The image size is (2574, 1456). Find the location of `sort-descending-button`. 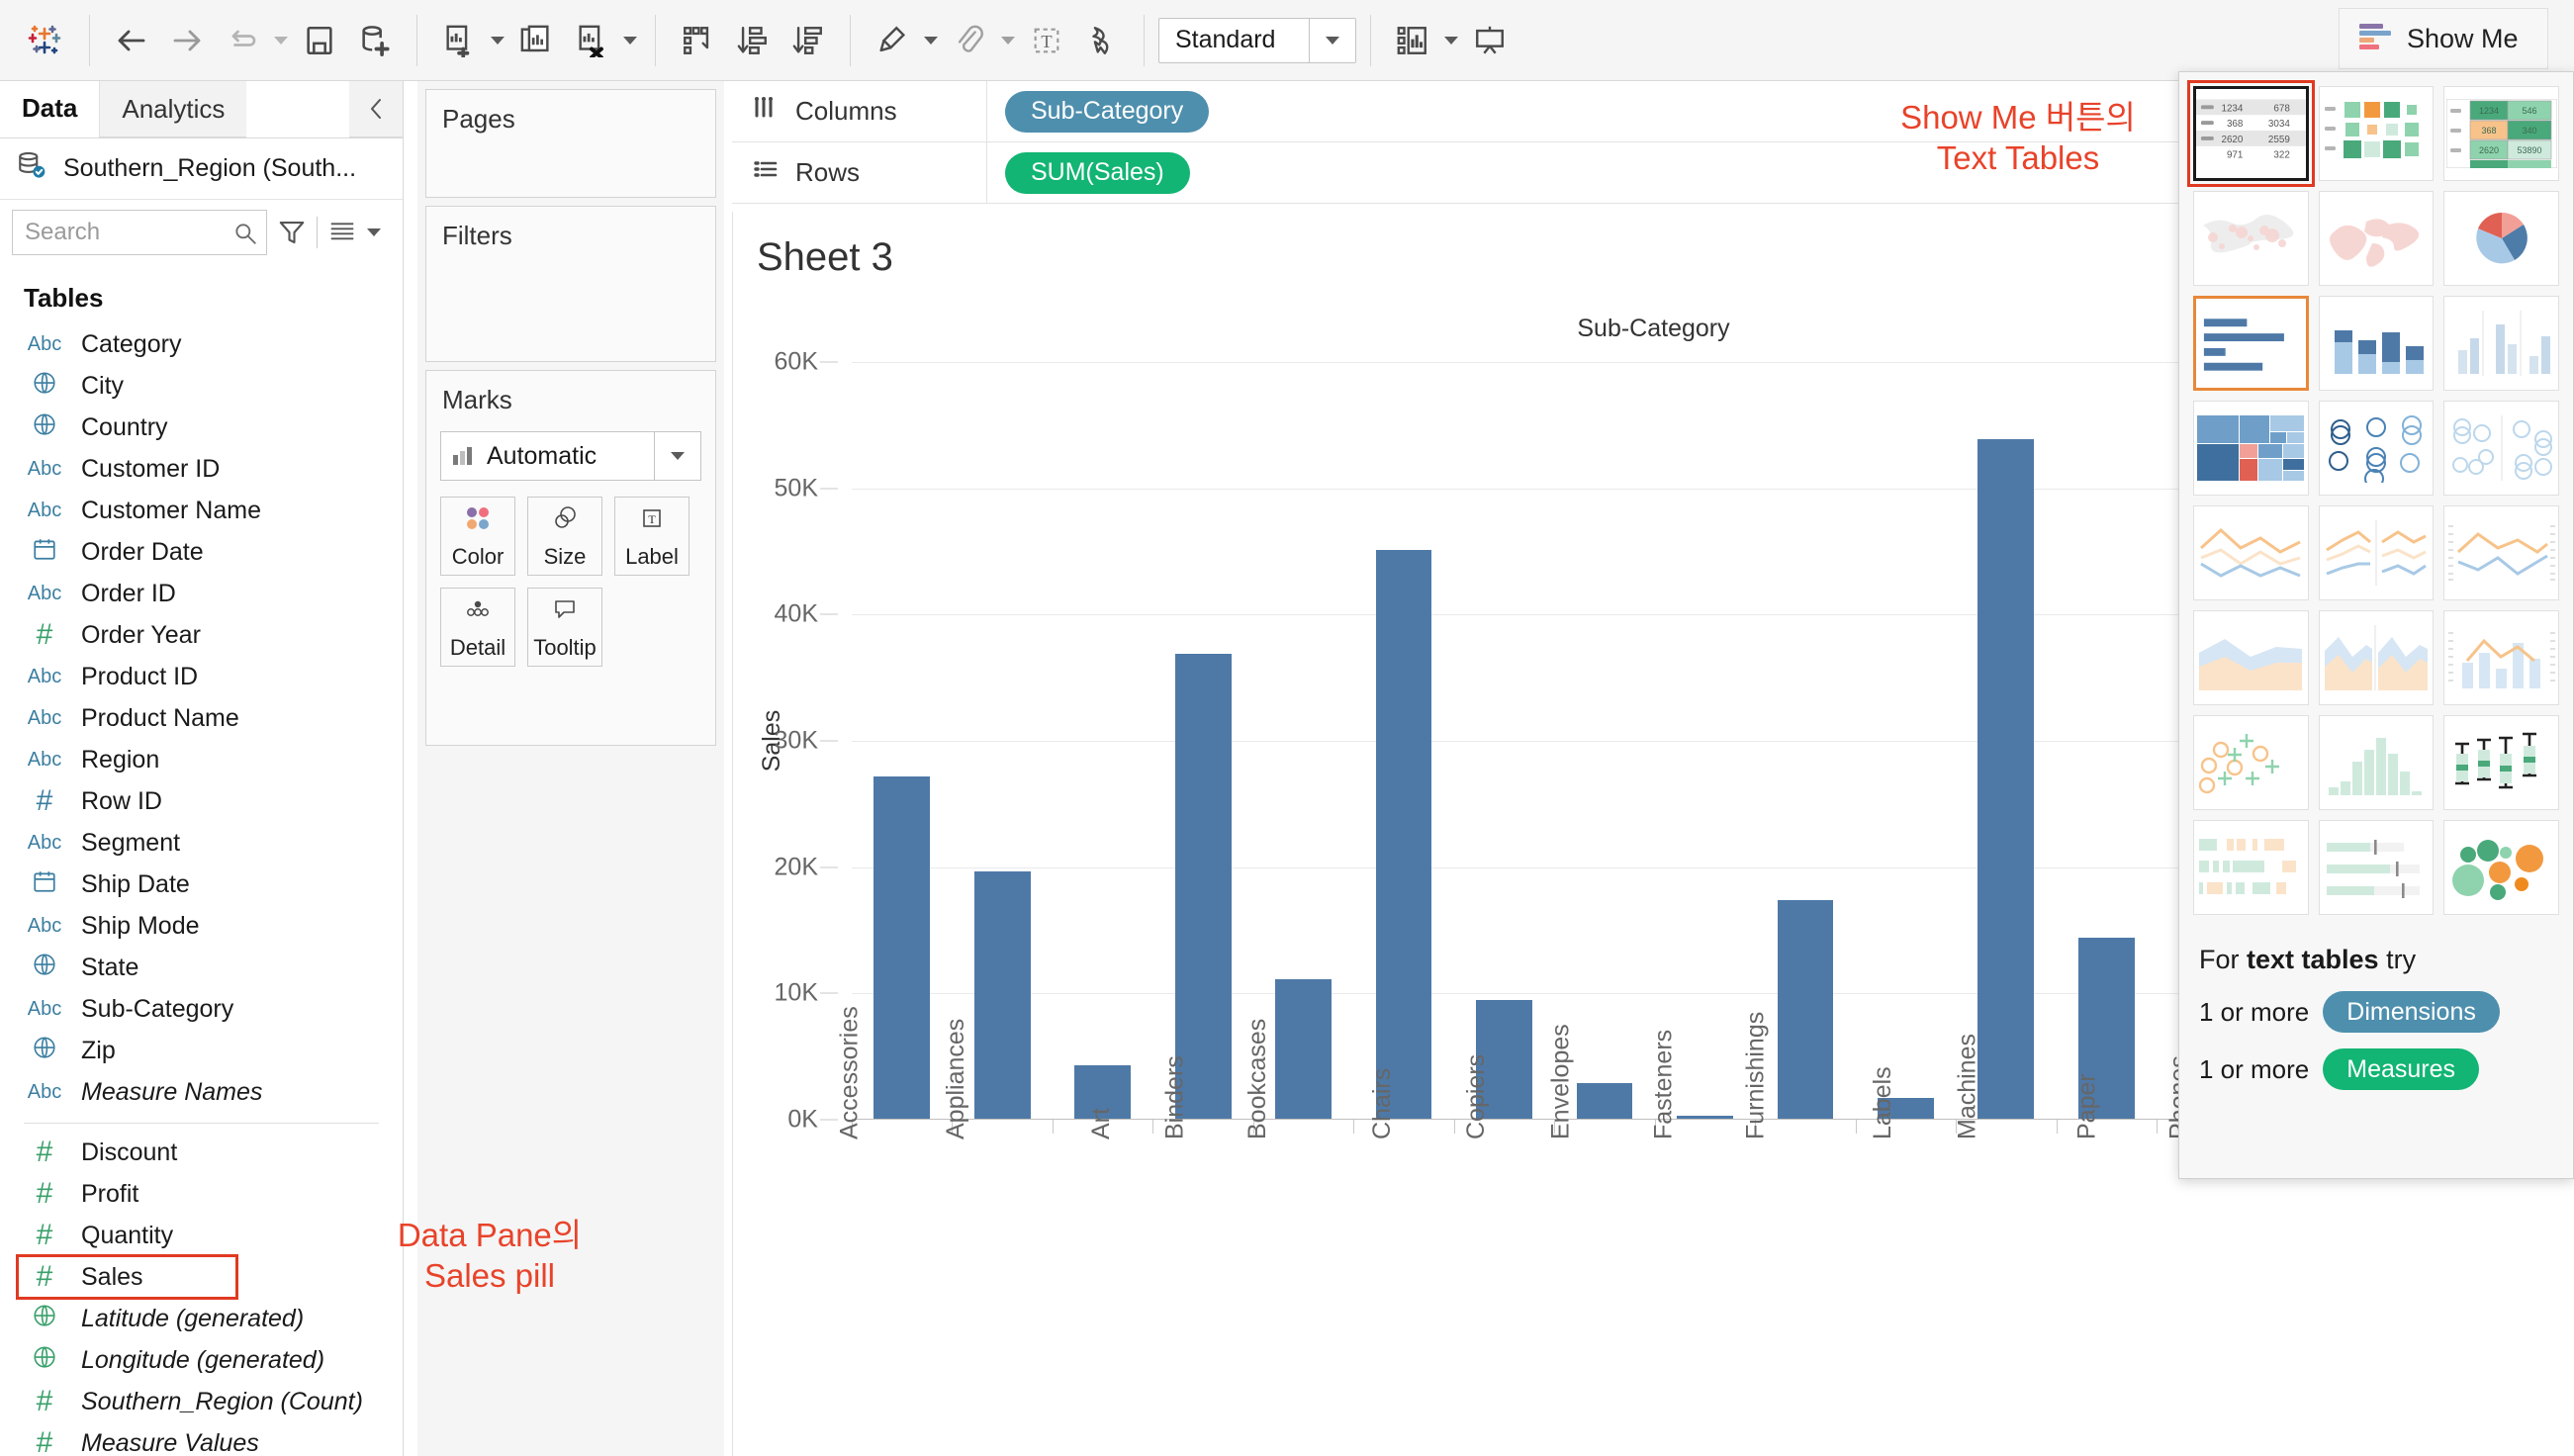

sort-descending-button is located at coordinates (809, 40).